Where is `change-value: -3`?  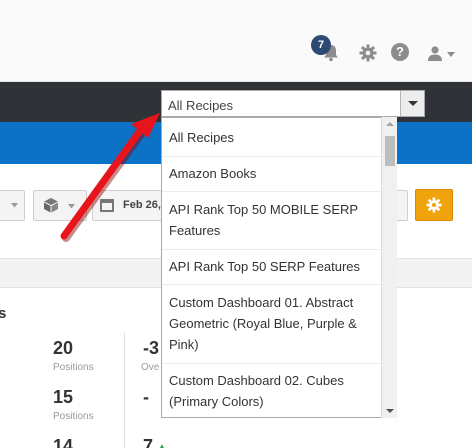 change-value: -3 is located at coordinates (151, 348).